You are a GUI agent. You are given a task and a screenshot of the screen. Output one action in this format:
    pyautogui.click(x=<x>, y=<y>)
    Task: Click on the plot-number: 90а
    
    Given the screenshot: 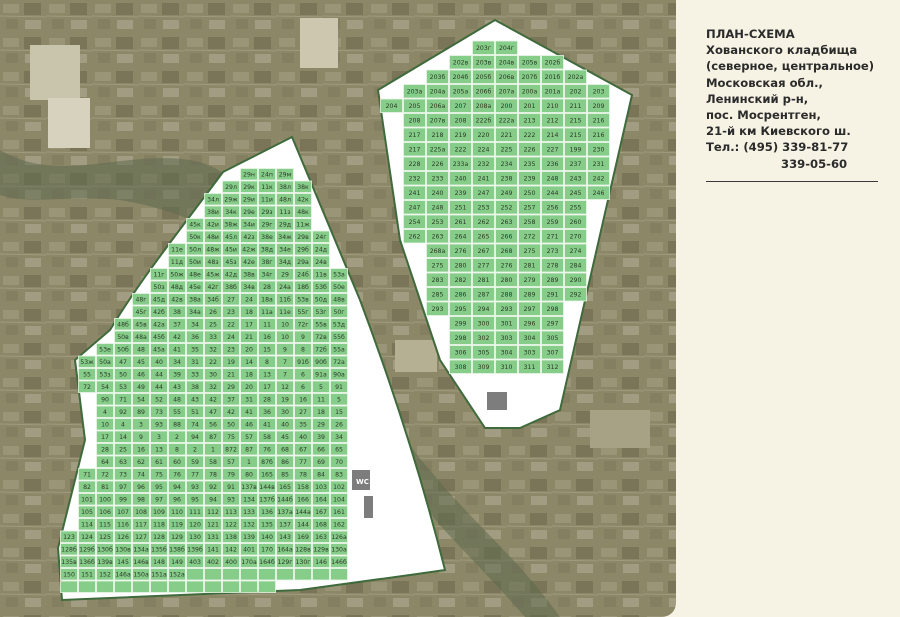 What is the action you would take?
    pyautogui.click(x=339, y=374)
    